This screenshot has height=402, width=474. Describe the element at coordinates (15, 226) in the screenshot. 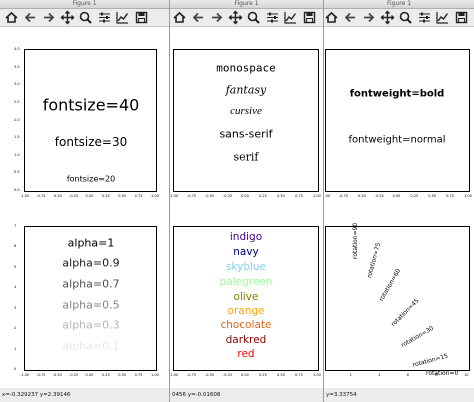

I see `y-tick-label: 7` at that location.